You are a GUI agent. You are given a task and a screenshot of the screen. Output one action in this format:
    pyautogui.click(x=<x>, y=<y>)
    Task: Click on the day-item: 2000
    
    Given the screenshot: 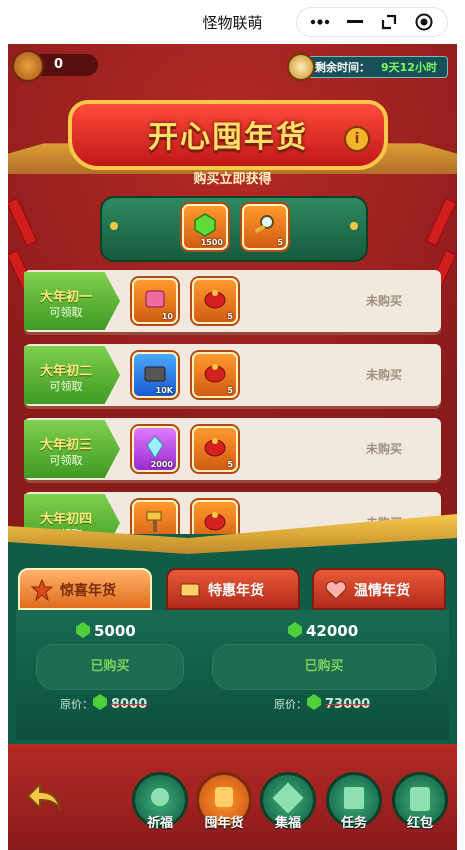 What is the action you would take?
    pyautogui.click(x=155, y=449)
    